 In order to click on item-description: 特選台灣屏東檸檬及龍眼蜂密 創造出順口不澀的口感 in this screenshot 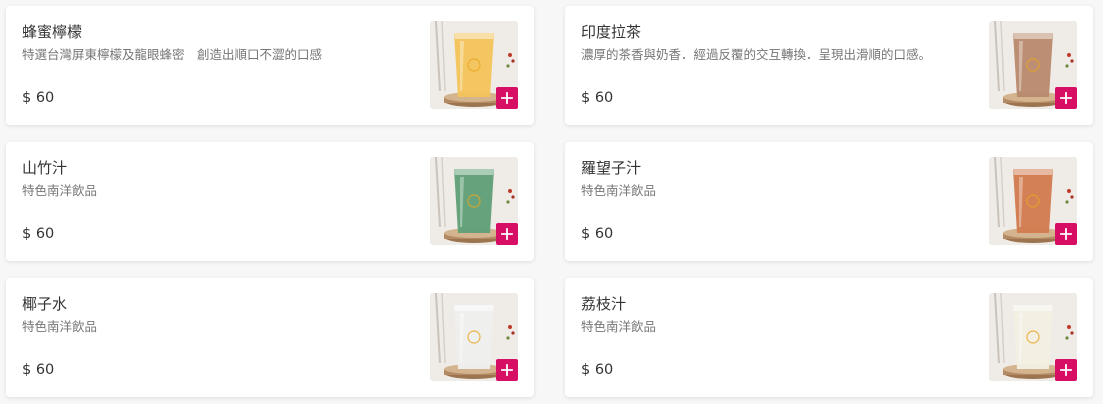, I will do `click(172, 54)`.